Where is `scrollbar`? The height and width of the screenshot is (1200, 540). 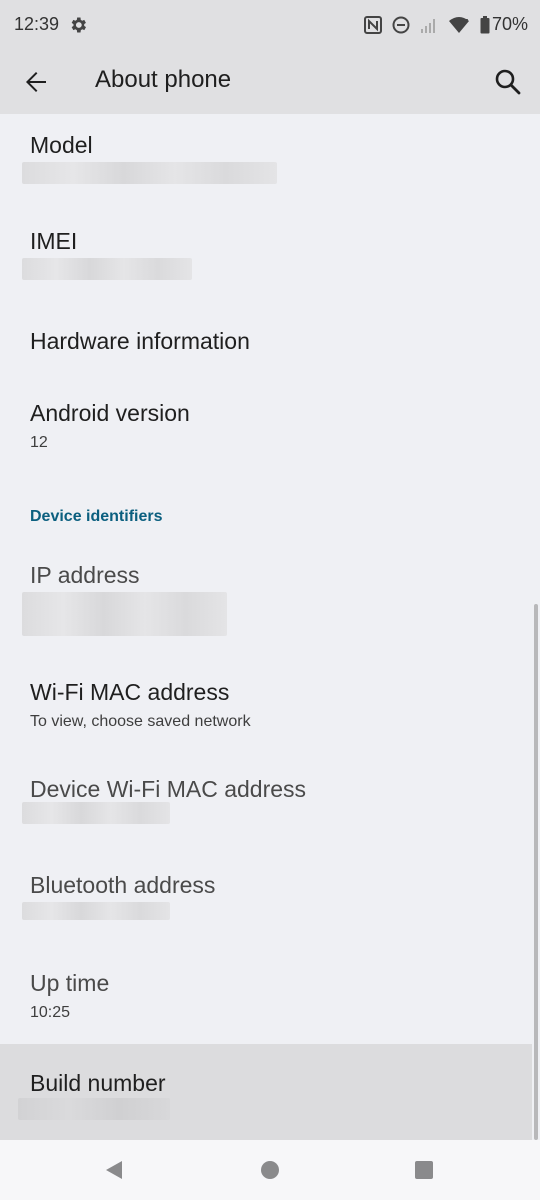
scrollbar is located at coordinates (536, 872).